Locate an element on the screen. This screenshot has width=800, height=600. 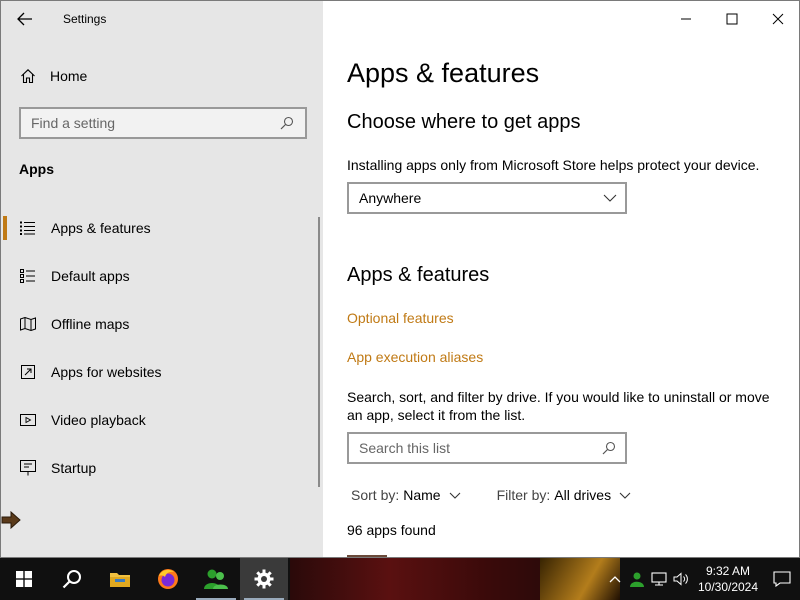
taskbar-settings is located at coordinates (264, 579).